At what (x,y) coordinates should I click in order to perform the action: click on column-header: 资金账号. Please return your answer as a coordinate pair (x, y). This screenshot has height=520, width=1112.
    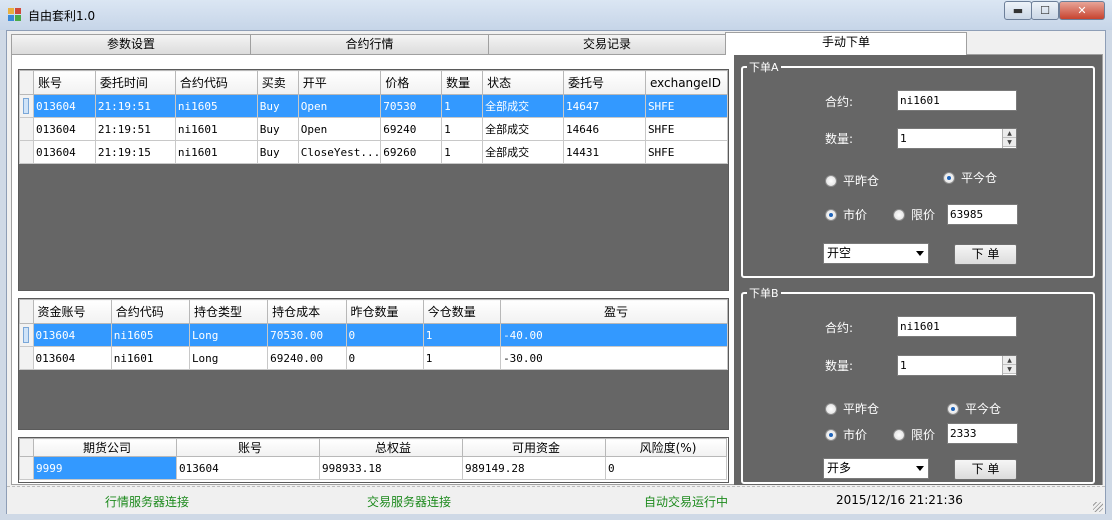
    Looking at the image, I should click on (72, 311).